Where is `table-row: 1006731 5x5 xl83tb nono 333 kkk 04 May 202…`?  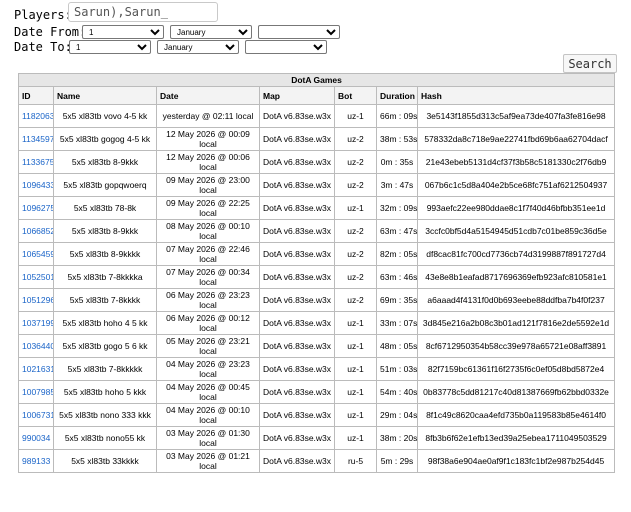
table-row: 1006731 5x5 xl83tb nono 333 kkk 04 May 202… is located at coordinates (317, 415).